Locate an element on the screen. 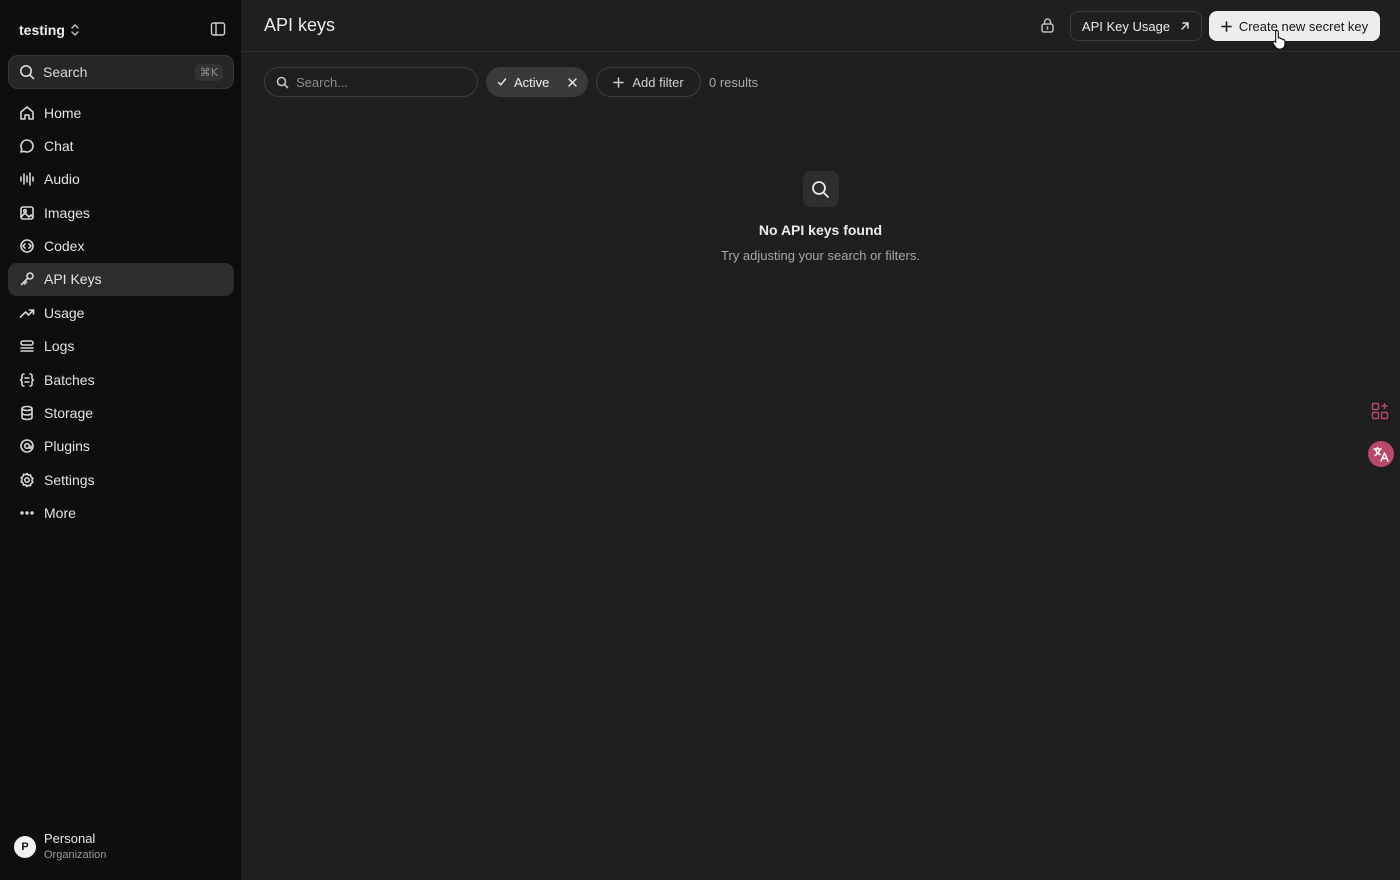 This screenshot has width=1400, height=880. sidebar-item-label: More is located at coordinates (60, 513).